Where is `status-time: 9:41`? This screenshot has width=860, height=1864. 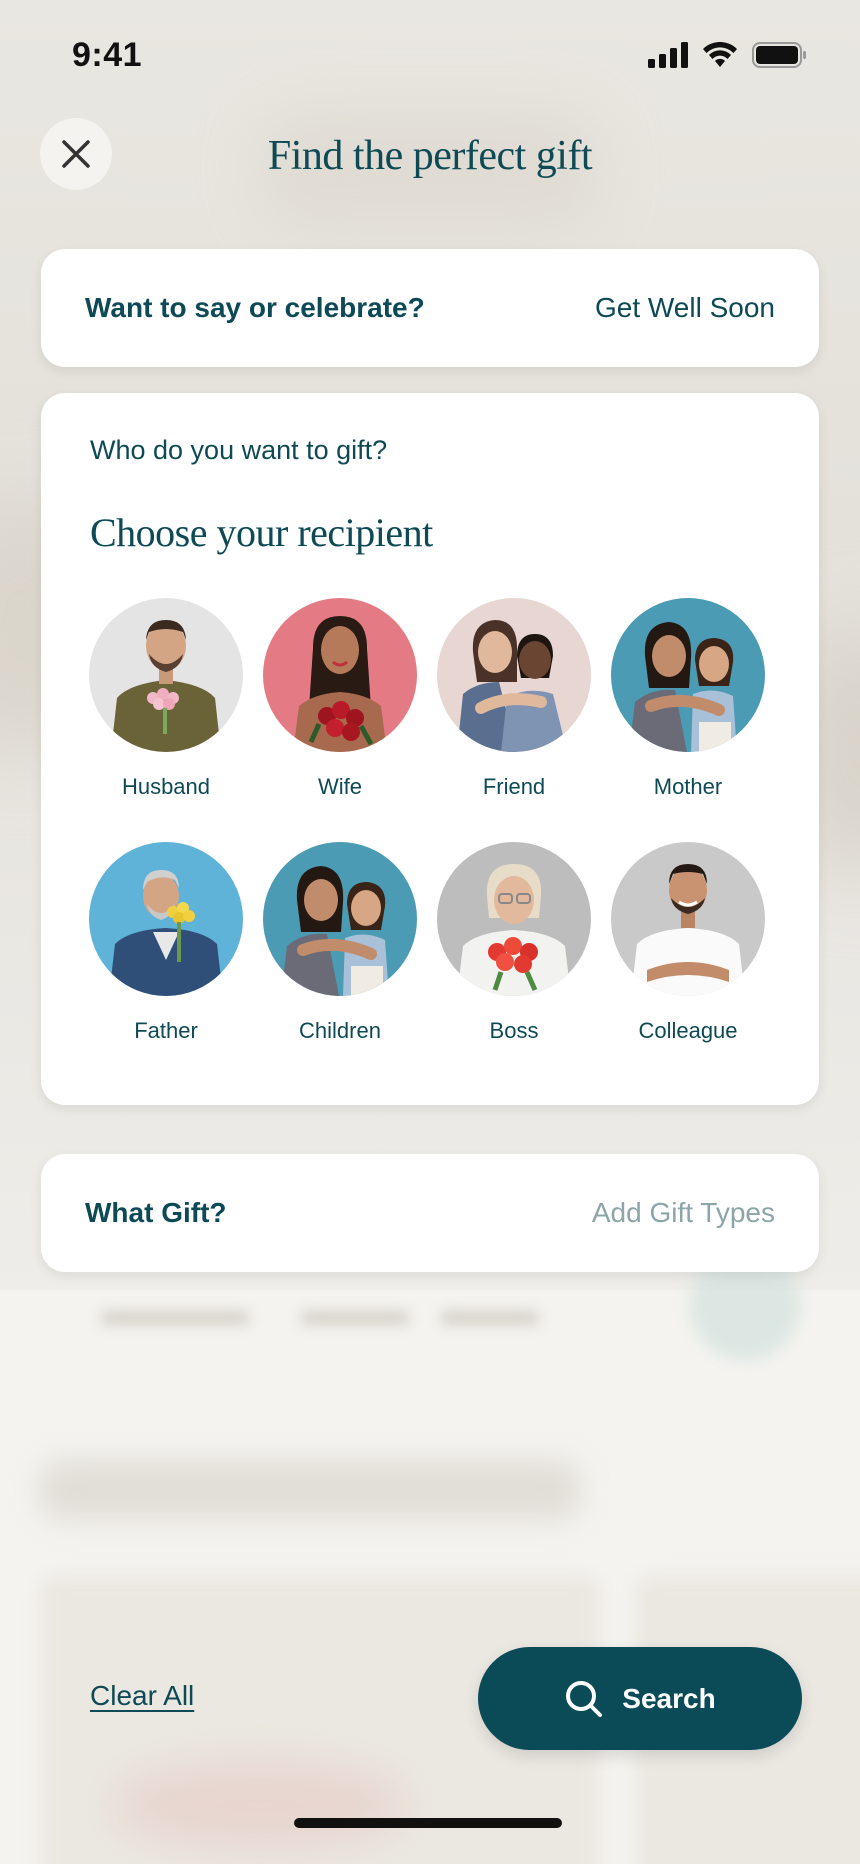 status-time: 9:41 is located at coordinates (107, 55).